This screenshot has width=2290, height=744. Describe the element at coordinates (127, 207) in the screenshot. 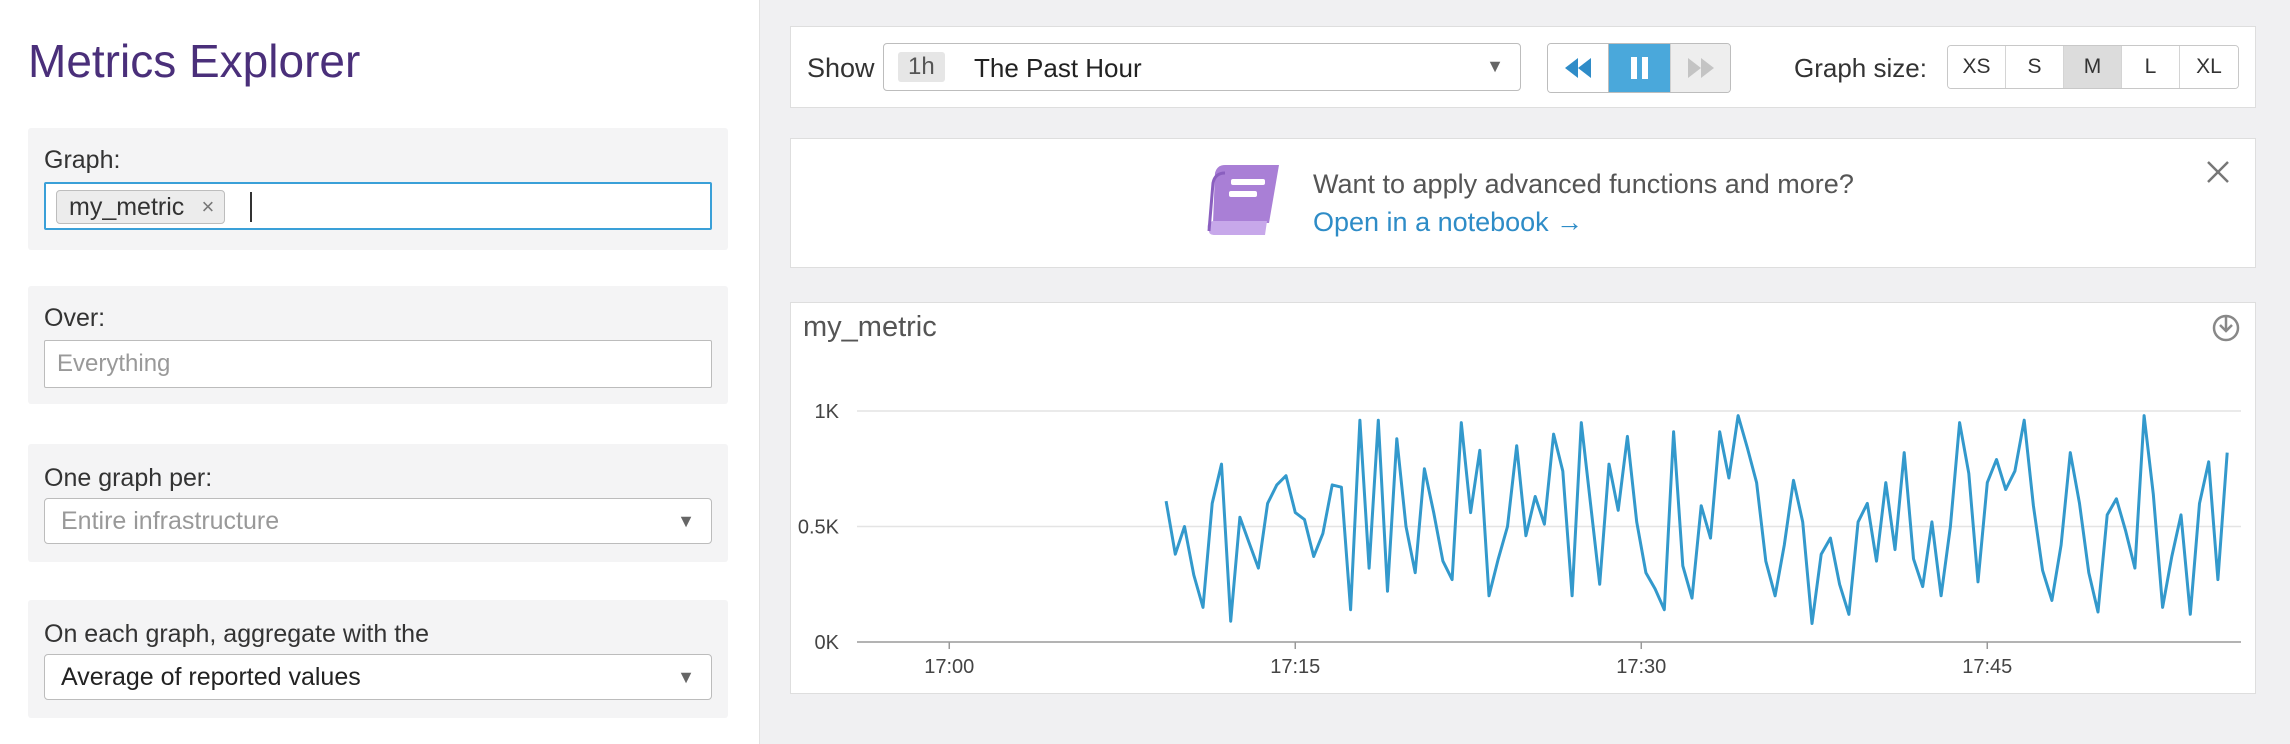

I see `metric-tag-label: my_metric` at that location.